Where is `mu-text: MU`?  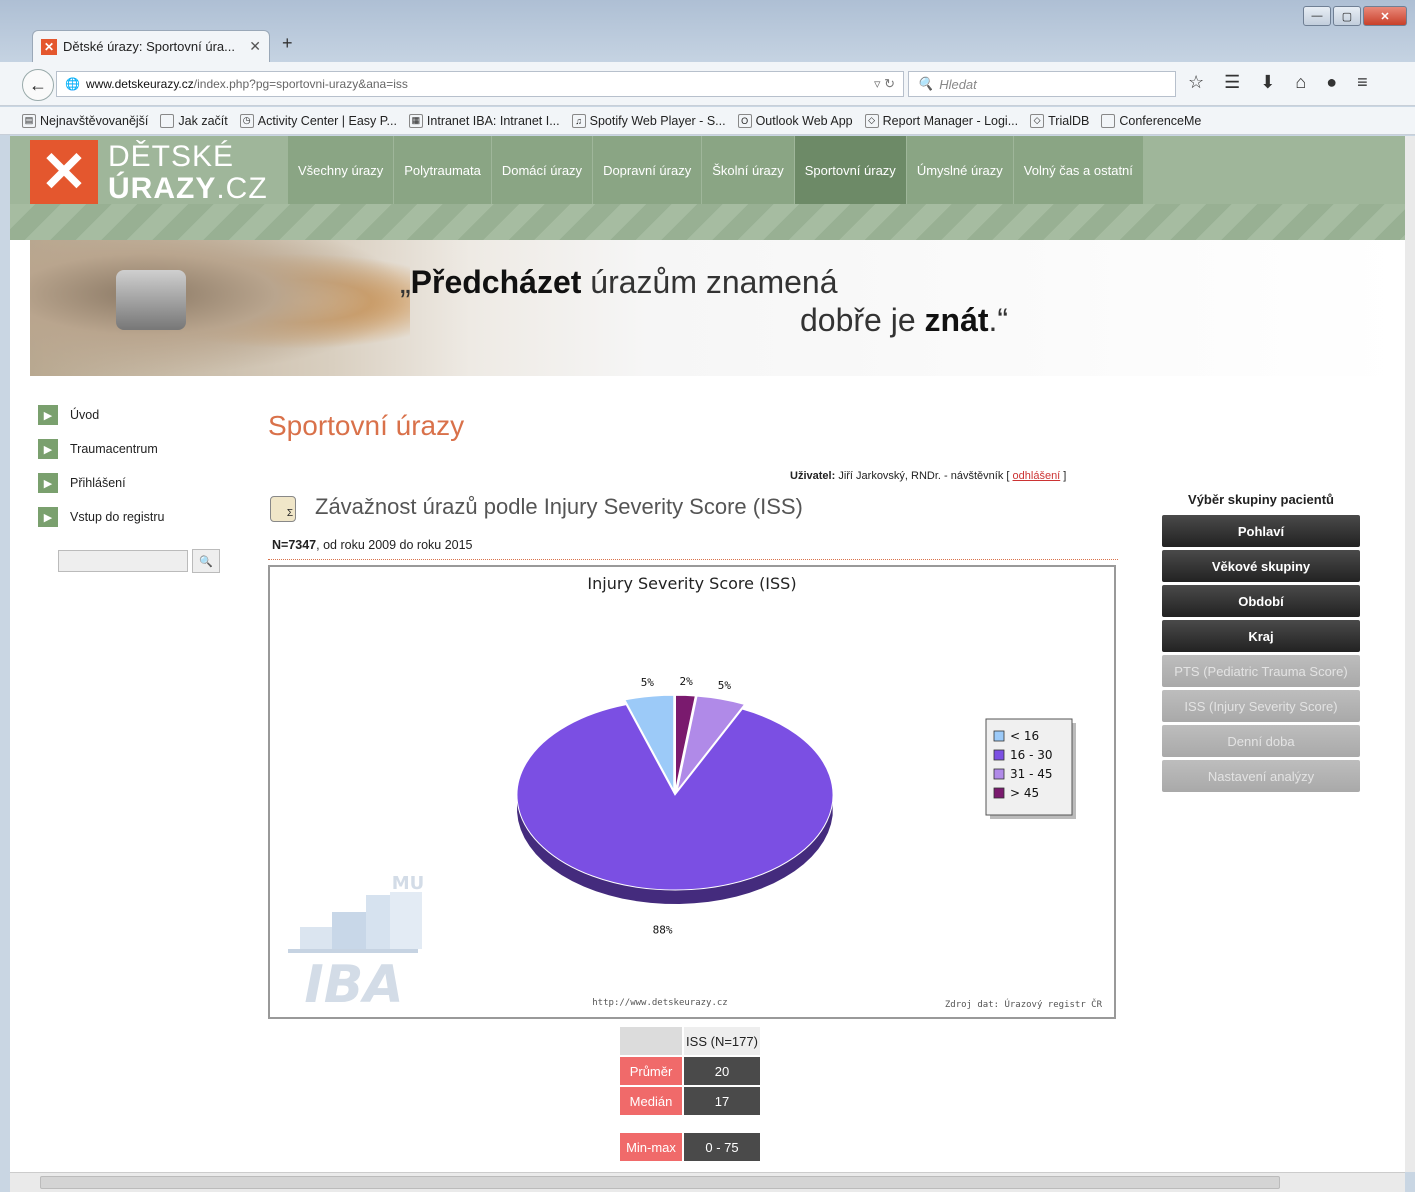 mu-text: MU is located at coordinates (408, 883).